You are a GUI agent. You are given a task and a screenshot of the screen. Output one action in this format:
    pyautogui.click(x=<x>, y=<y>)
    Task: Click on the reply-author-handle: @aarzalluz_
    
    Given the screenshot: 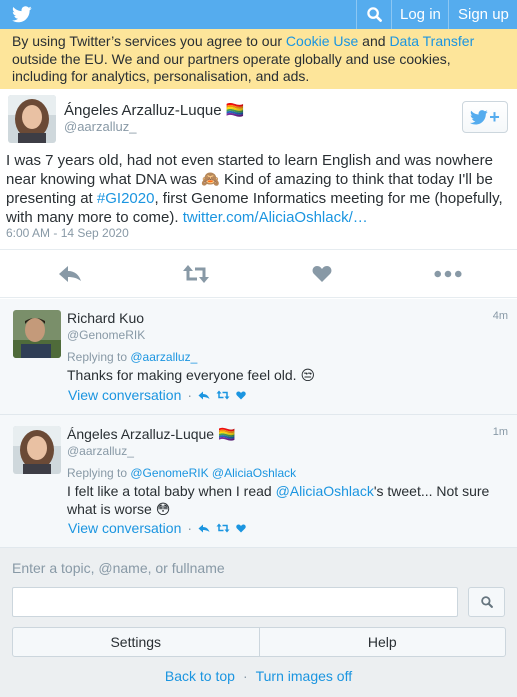 What is the action you would take?
    pyautogui.click(x=100, y=451)
    